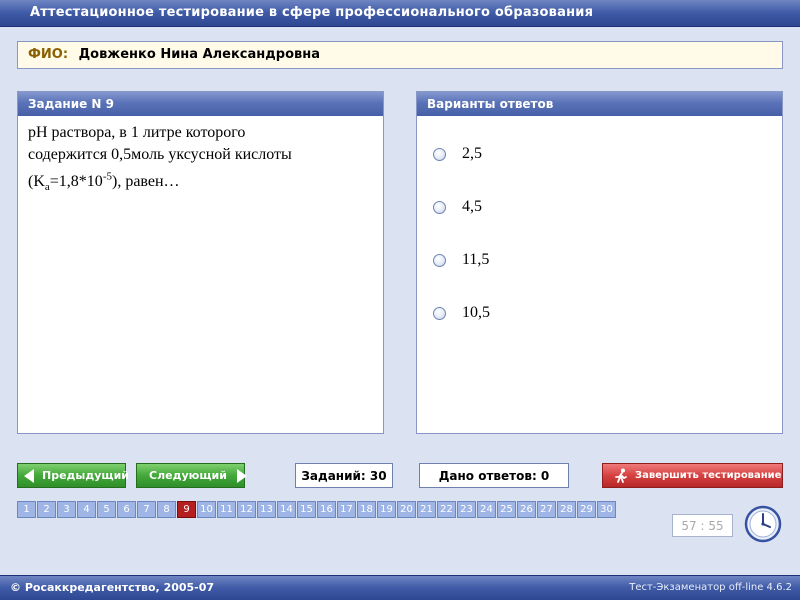 The image size is (800, 600). I want to click on answer-option-1: 2,5, so click(457, 154).